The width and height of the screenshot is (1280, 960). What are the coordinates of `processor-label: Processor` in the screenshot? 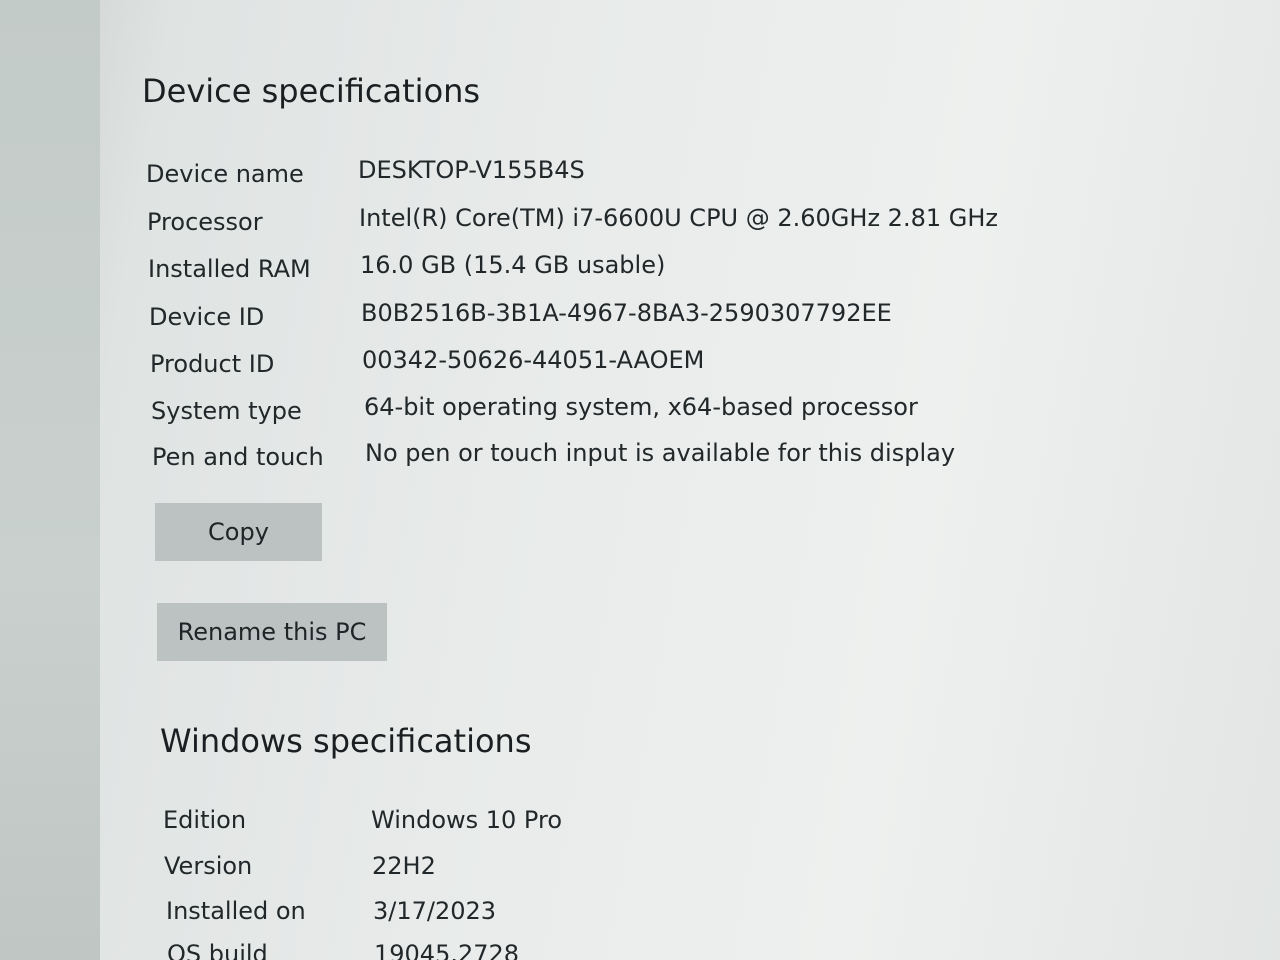 It's located at (205, 222).